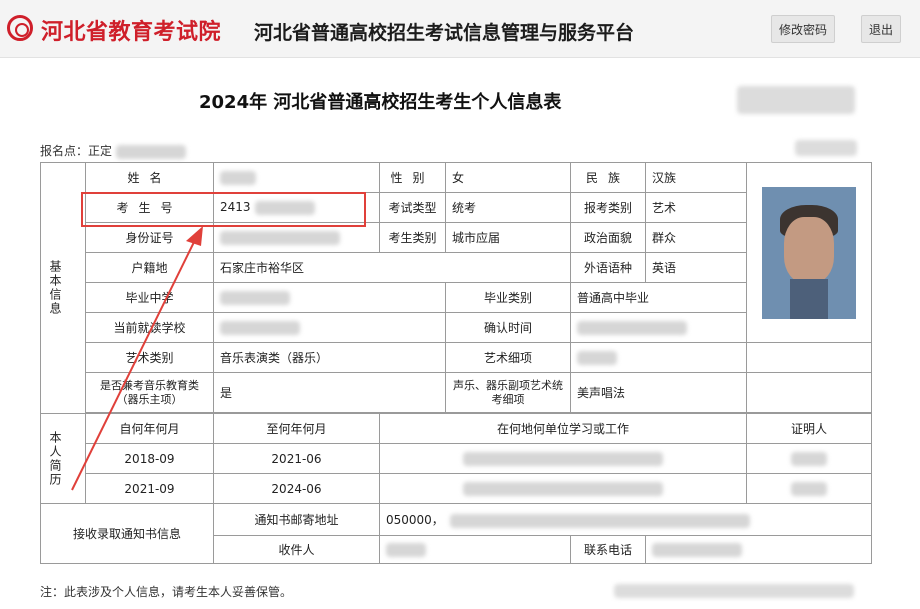 The height and width of the screenshot is (609, 920). Describe the element at coordinates (658, 392) in the screenshot. I see `vocal-instrument-value: 美声唱法` at that location.